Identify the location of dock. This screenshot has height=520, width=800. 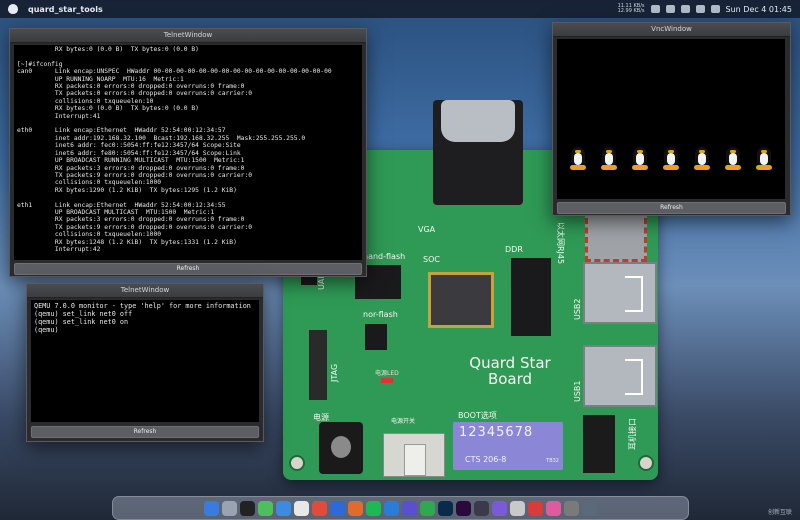
(400, 508).